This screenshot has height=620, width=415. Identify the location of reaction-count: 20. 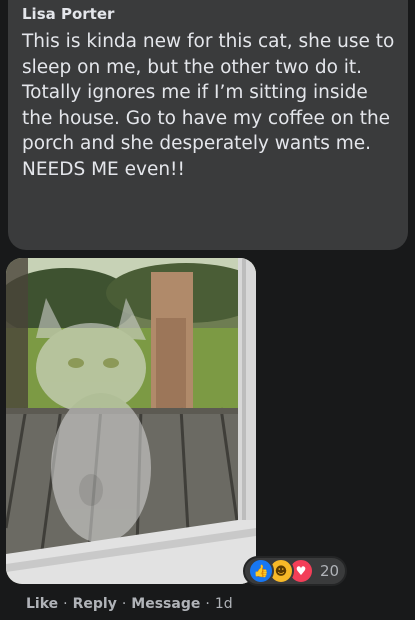
(330, 571).